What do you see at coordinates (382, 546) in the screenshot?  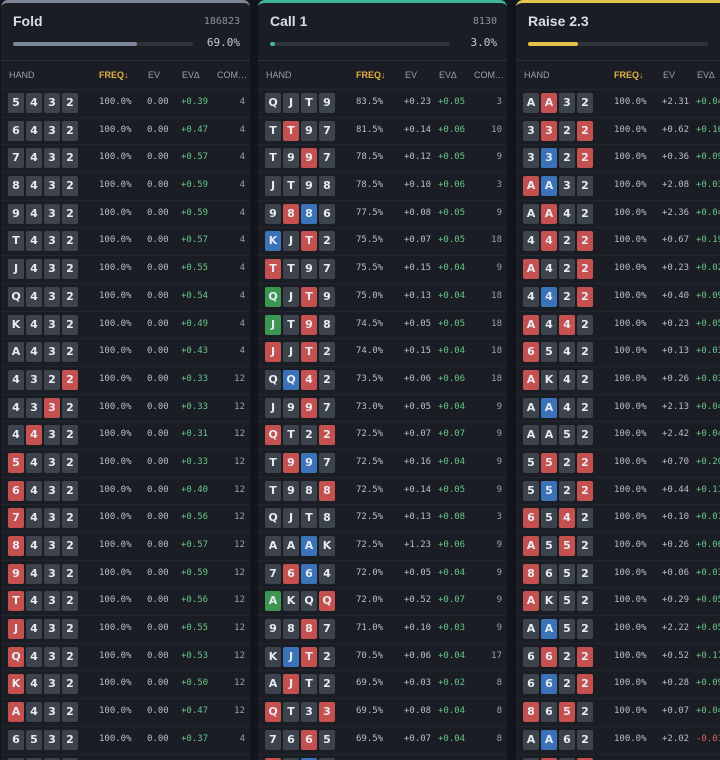 I see `hand-row: A A A K 72.5% +1.23 +0.06 9` at bounding box center [382, 546].